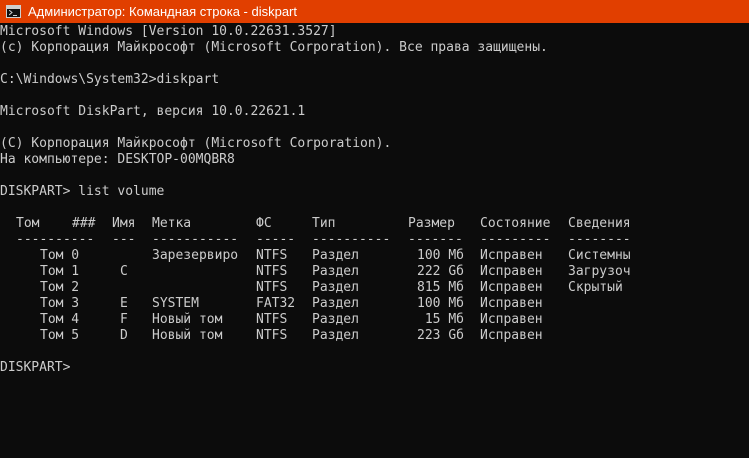 This screenshot has width=749, height=458. Describe the element at coordinates (187, 335) in the screenshot. I see `volume-row-5-label: Новый том` at that location.